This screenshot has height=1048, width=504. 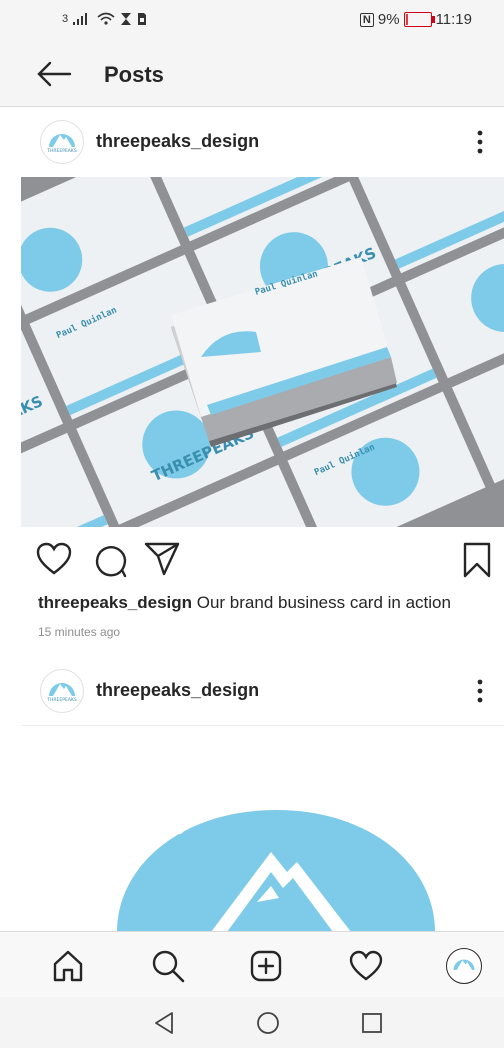 I want to click on share-icon, so click(x=162, y=559).